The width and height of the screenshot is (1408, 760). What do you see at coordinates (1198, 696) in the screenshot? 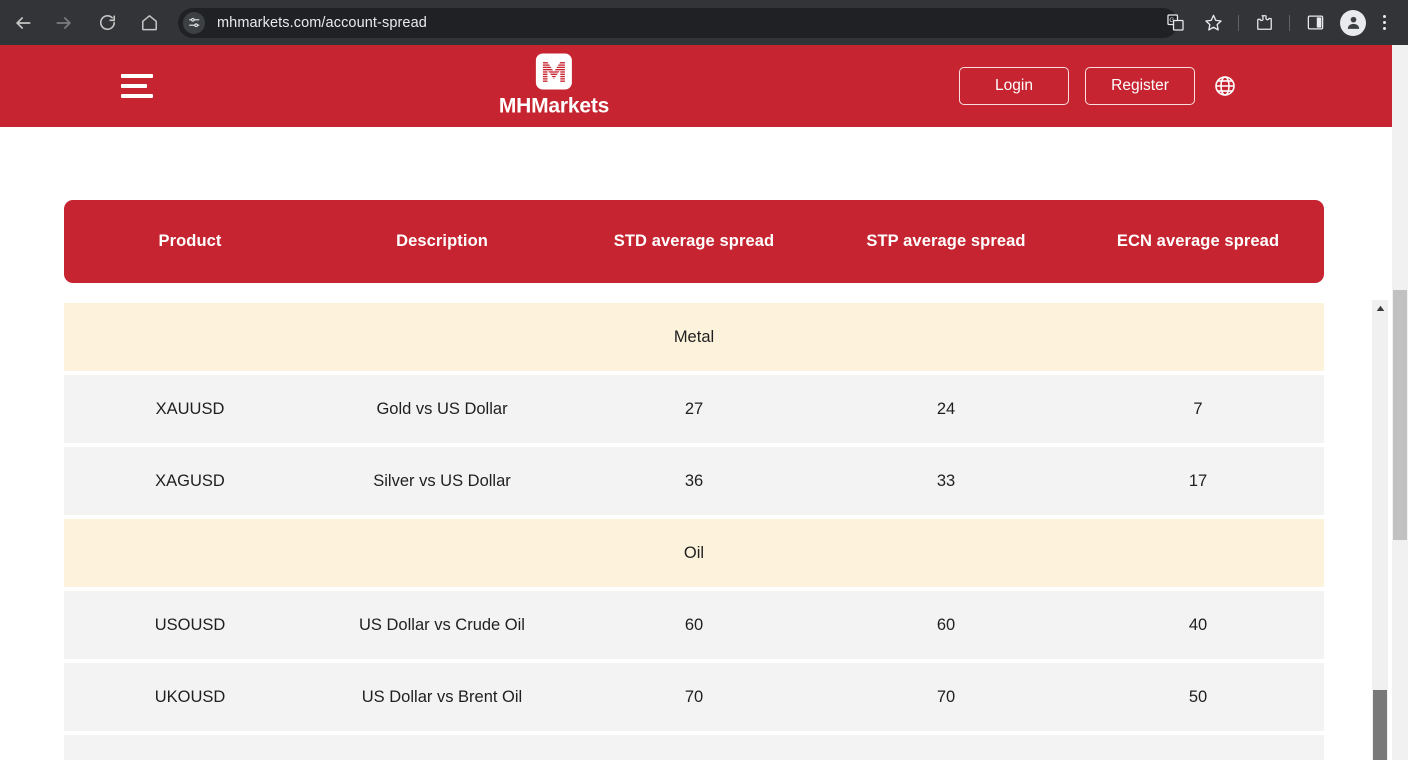
I see `cell-ecn-spread: 50` at bounding box center [1198, 696].